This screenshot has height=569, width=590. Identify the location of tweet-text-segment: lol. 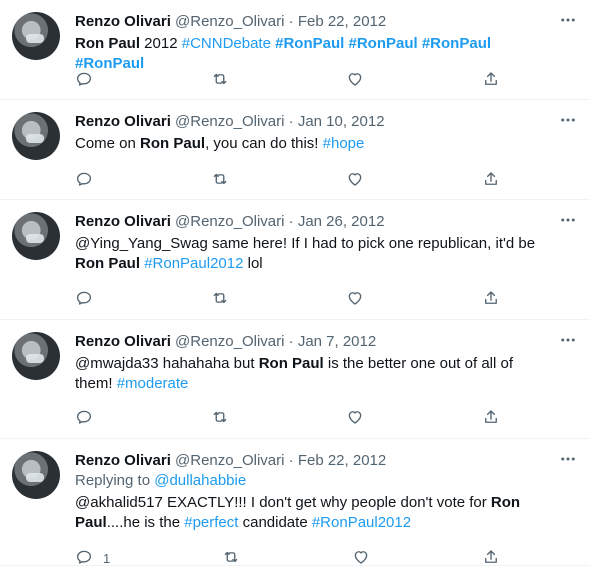
(253, 263).